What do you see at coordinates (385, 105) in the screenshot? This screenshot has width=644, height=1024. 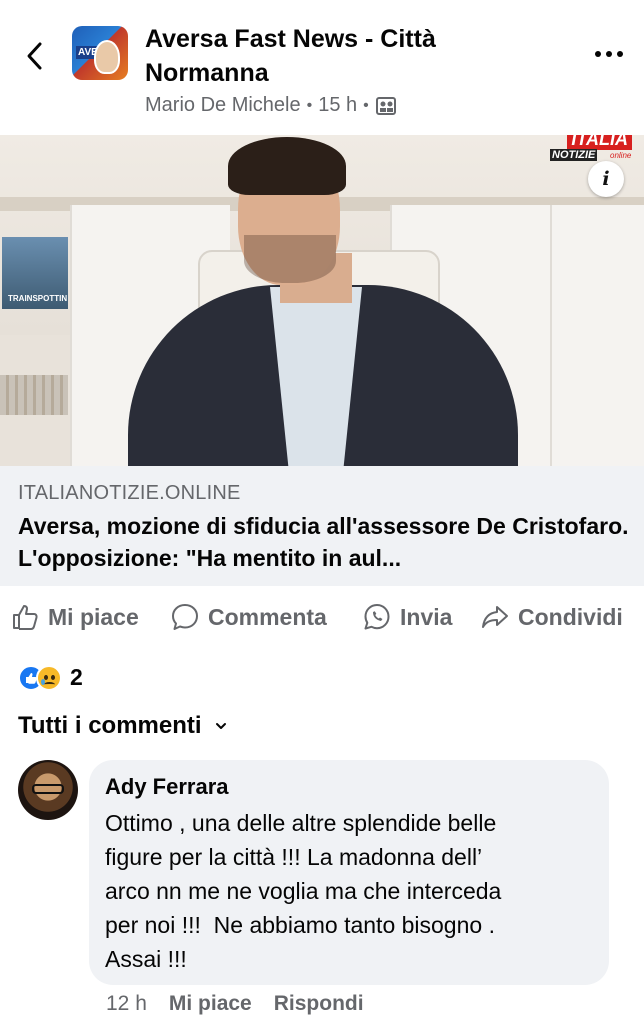 I see `album-icon` at bounding box center [385, 105].